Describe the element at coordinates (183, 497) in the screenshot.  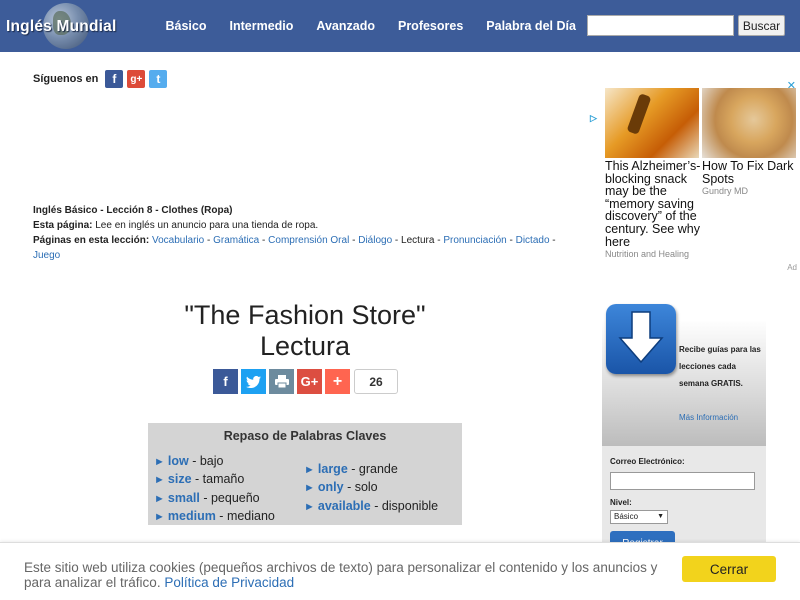
I see `keyword-en: small` at that location.